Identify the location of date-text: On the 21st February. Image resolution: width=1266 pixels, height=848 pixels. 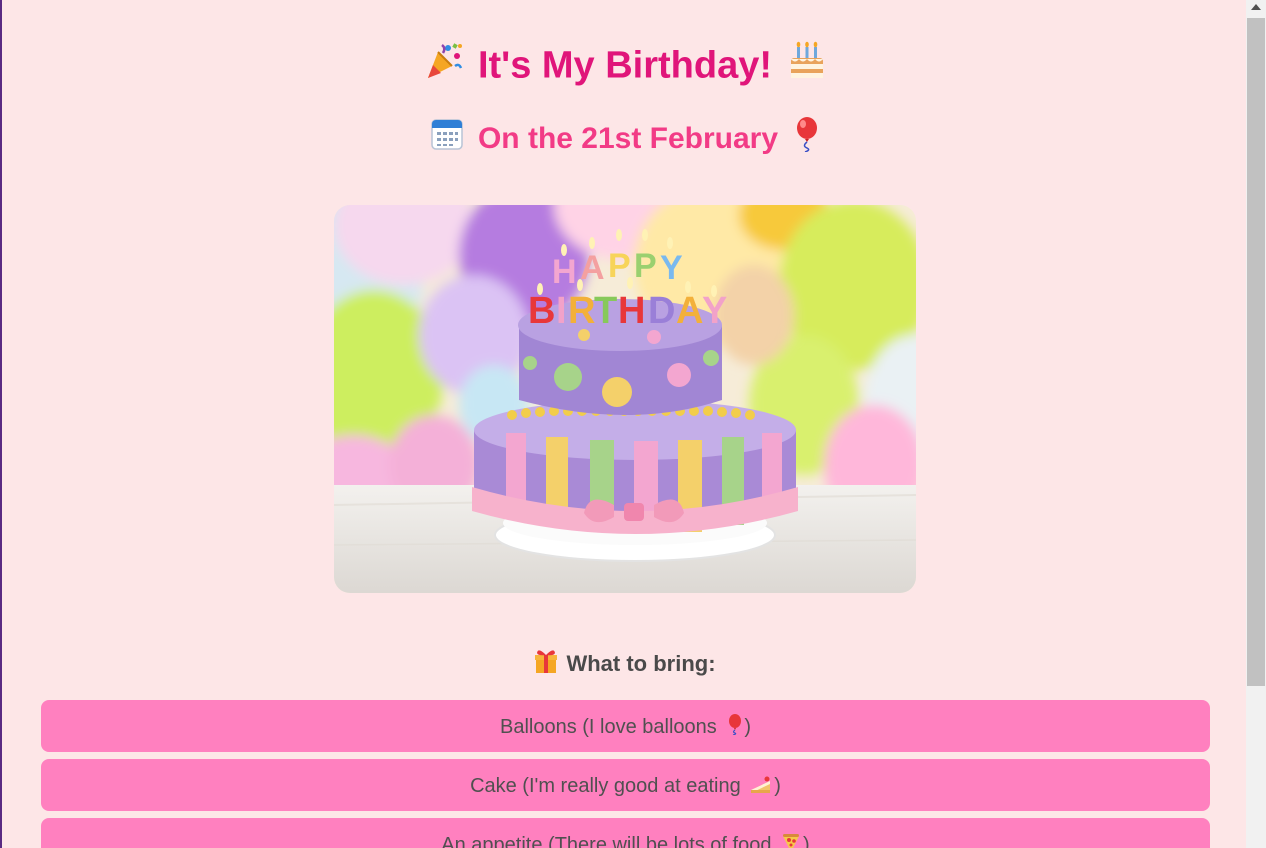
(628, 138).